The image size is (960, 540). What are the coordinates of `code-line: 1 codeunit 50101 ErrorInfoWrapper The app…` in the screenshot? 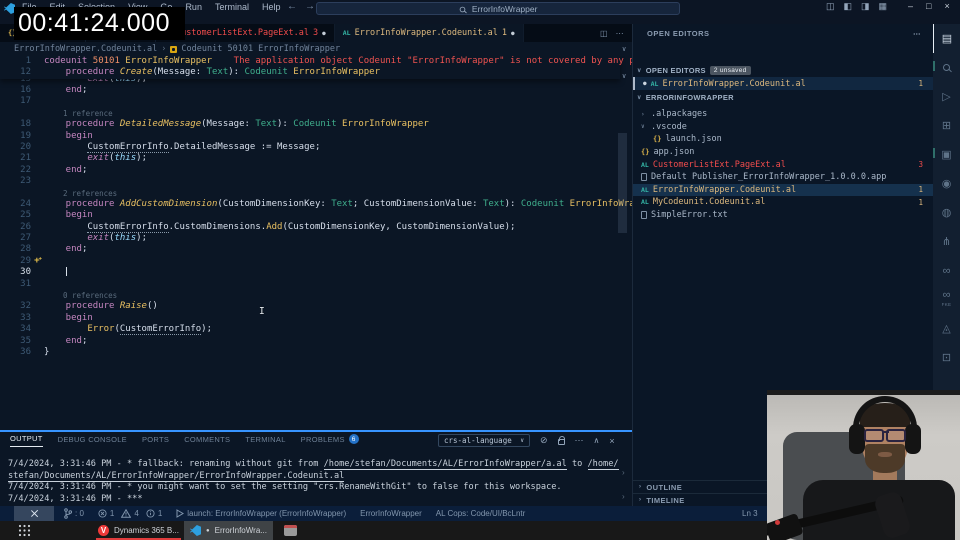 It's located at (316, 61).